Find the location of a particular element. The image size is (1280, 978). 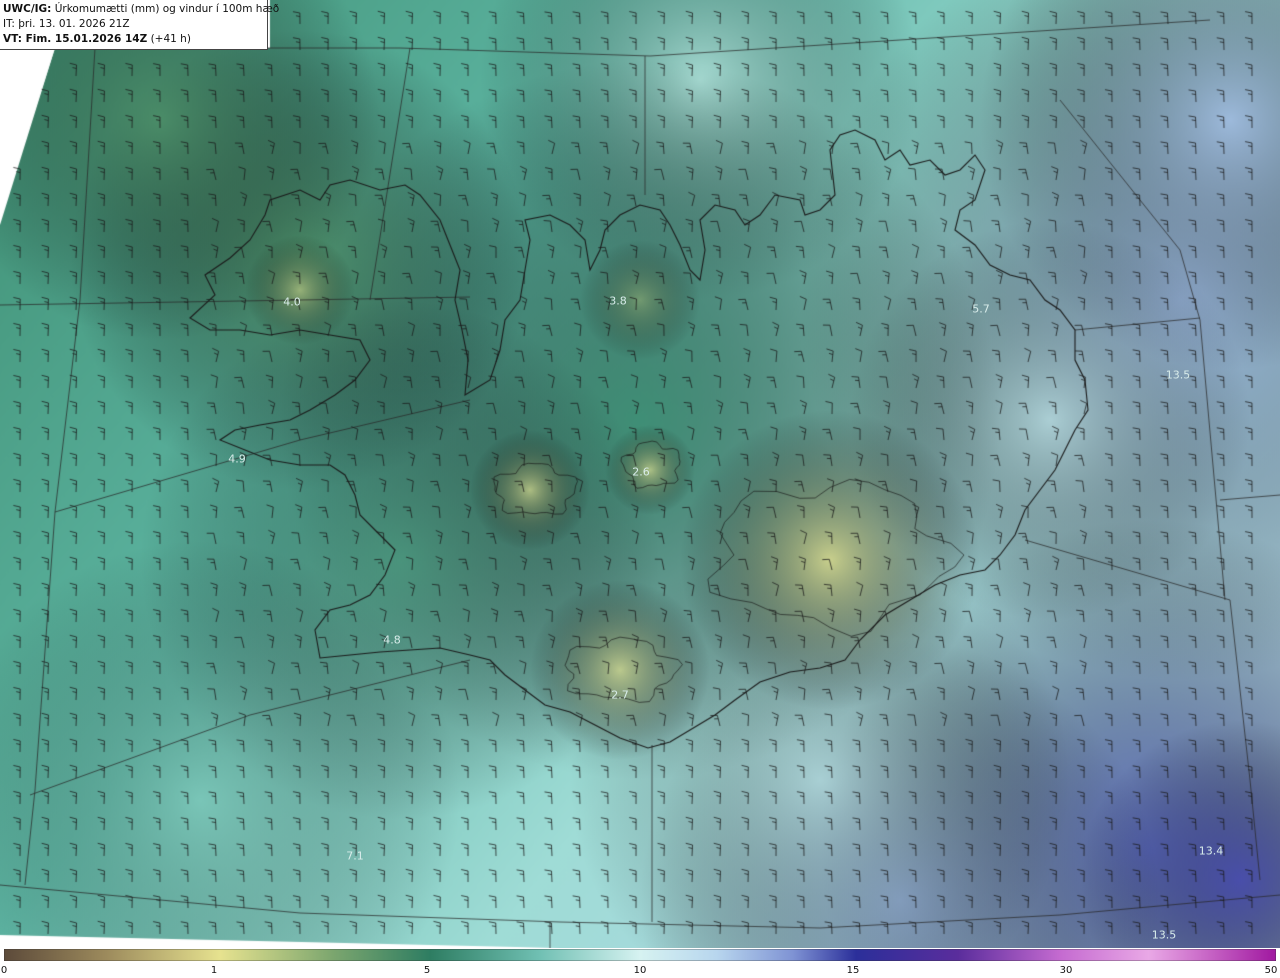

point-label: 4.9 is located at coordinates (237, 459).